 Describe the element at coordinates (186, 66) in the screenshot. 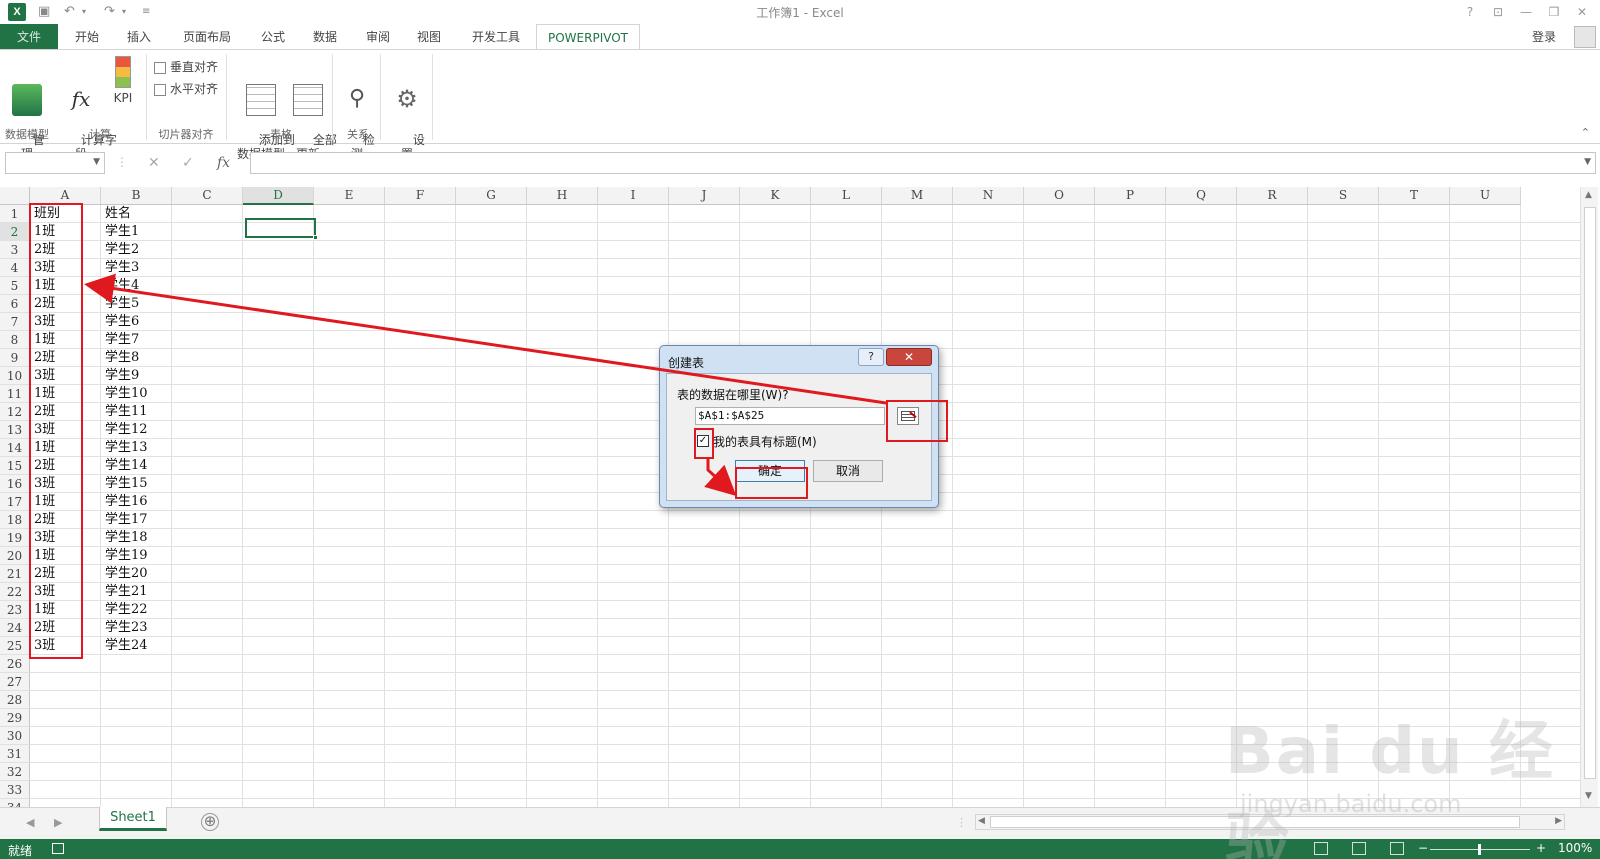

I see `vertical-align-button: 垂直对齐` at that location.